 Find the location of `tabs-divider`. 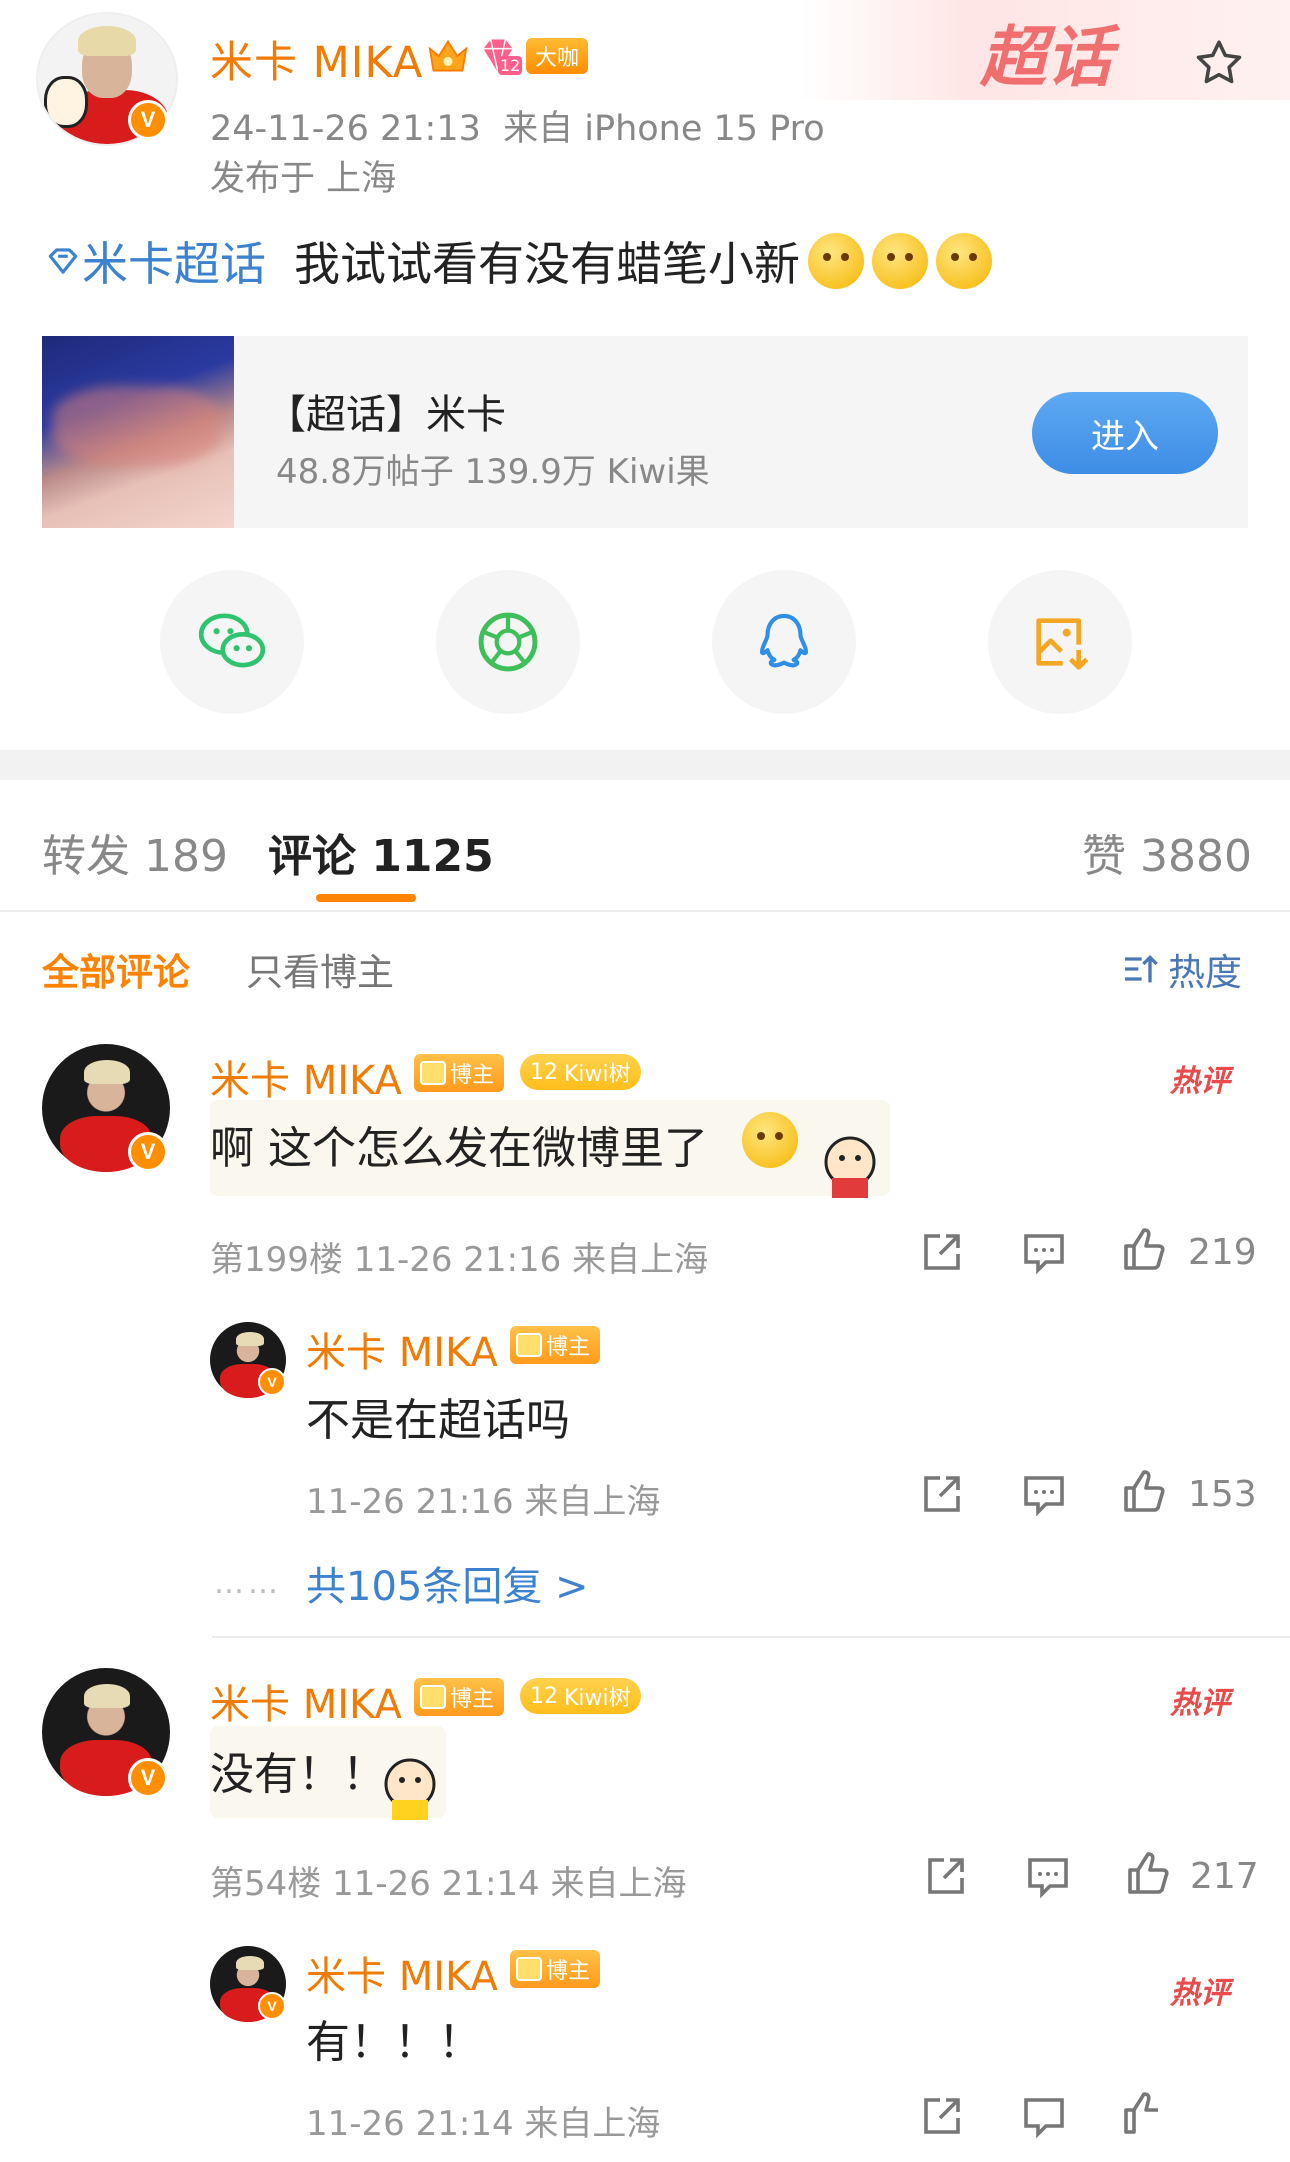

tabs-divider is located at coordinates (645, 911).